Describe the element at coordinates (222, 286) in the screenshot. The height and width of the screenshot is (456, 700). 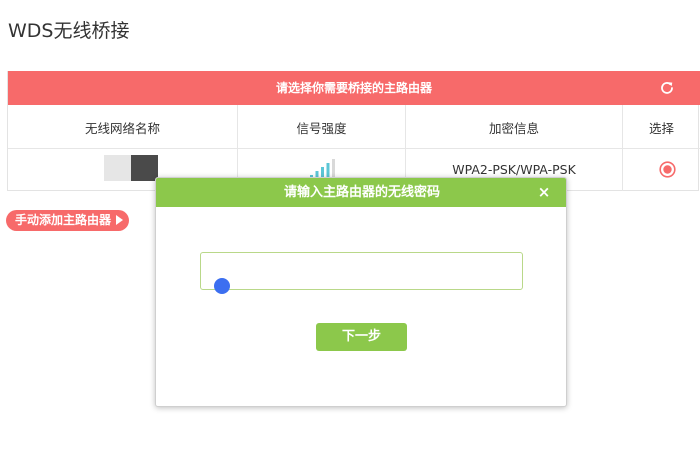
I see `touch-indicator` at that location.